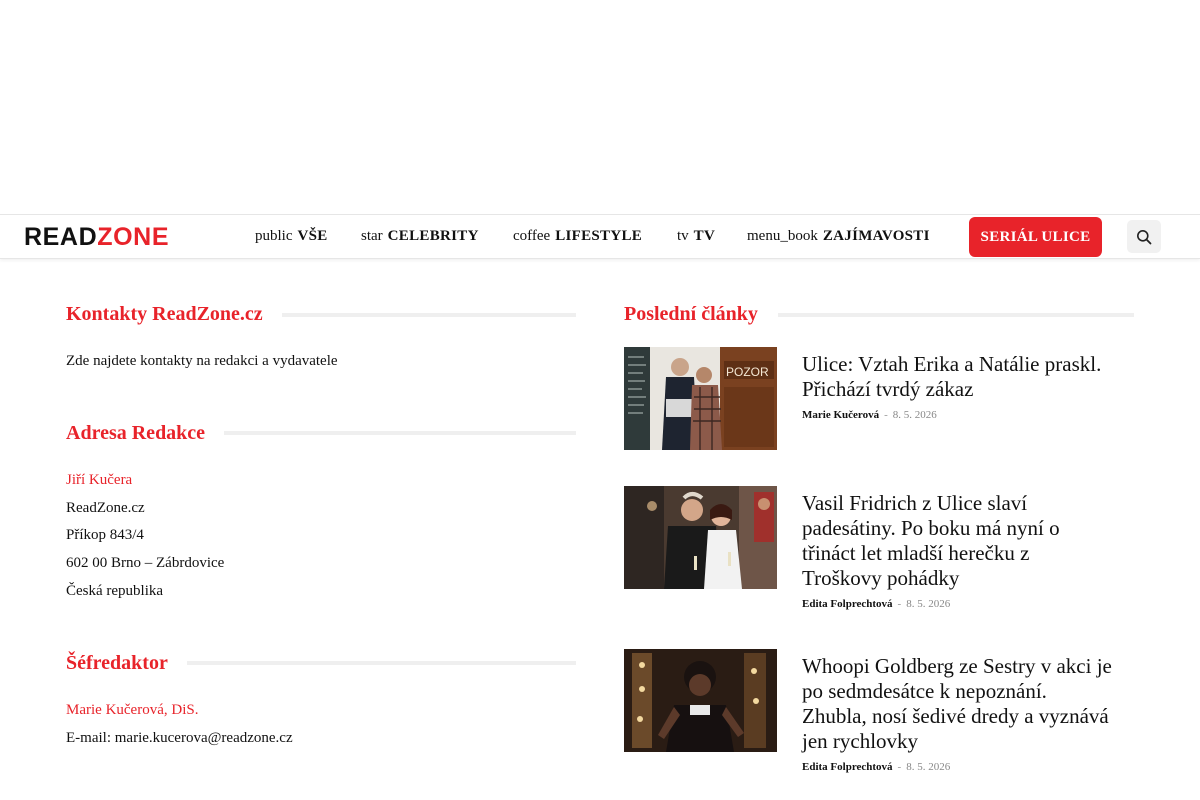  I want to click on email-label: E-mail:, so click(88, 738).